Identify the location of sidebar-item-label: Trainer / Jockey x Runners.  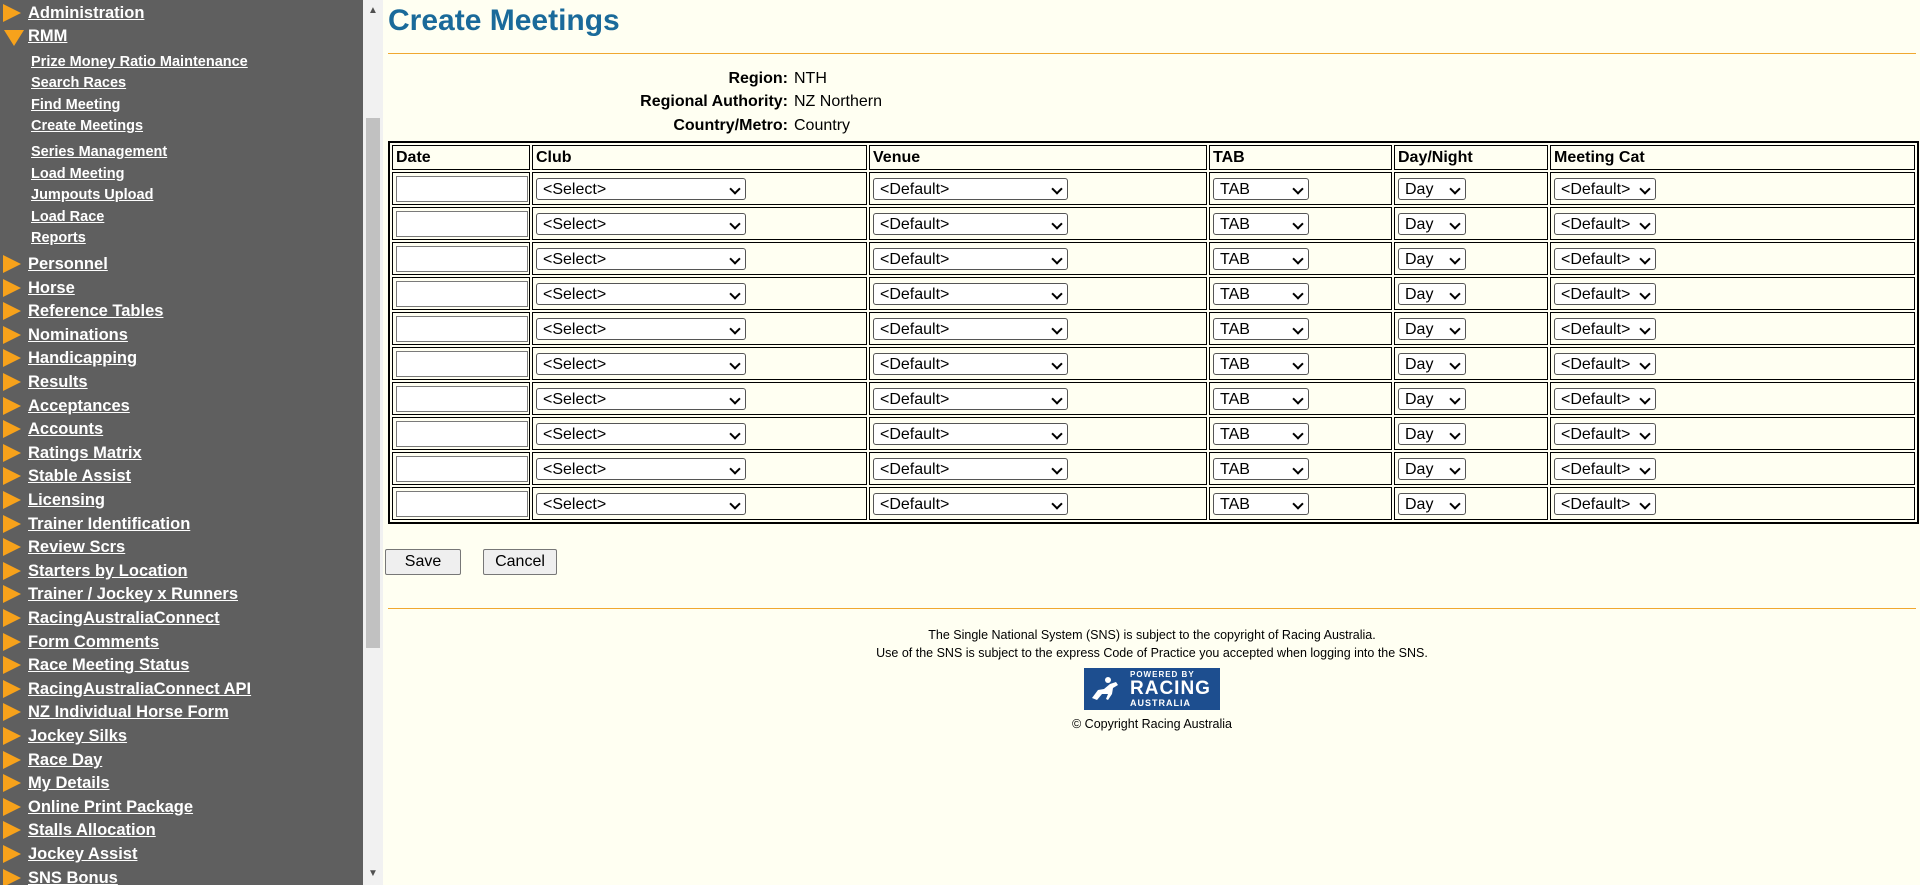
(133, 594).